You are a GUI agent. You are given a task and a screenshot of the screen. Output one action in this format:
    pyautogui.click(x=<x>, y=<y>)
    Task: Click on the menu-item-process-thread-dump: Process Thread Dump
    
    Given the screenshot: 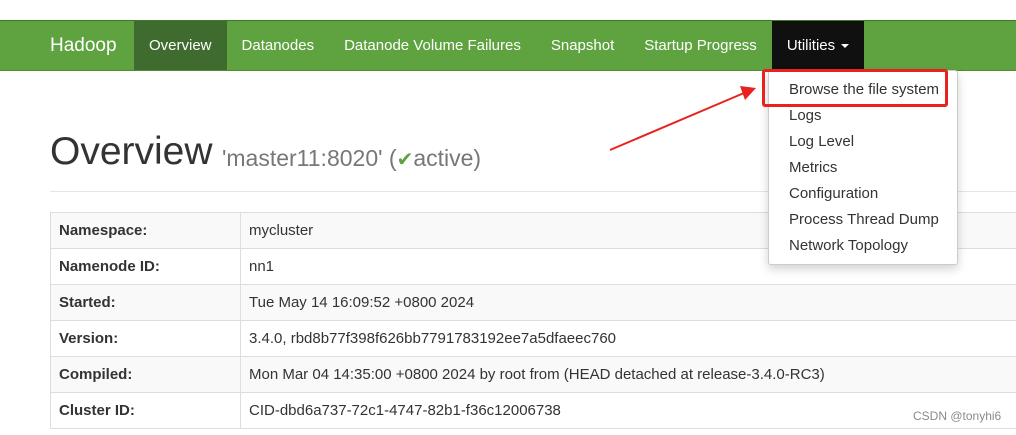 What is the action you would take?
    pyautogui.click(x=864, y=219)
    